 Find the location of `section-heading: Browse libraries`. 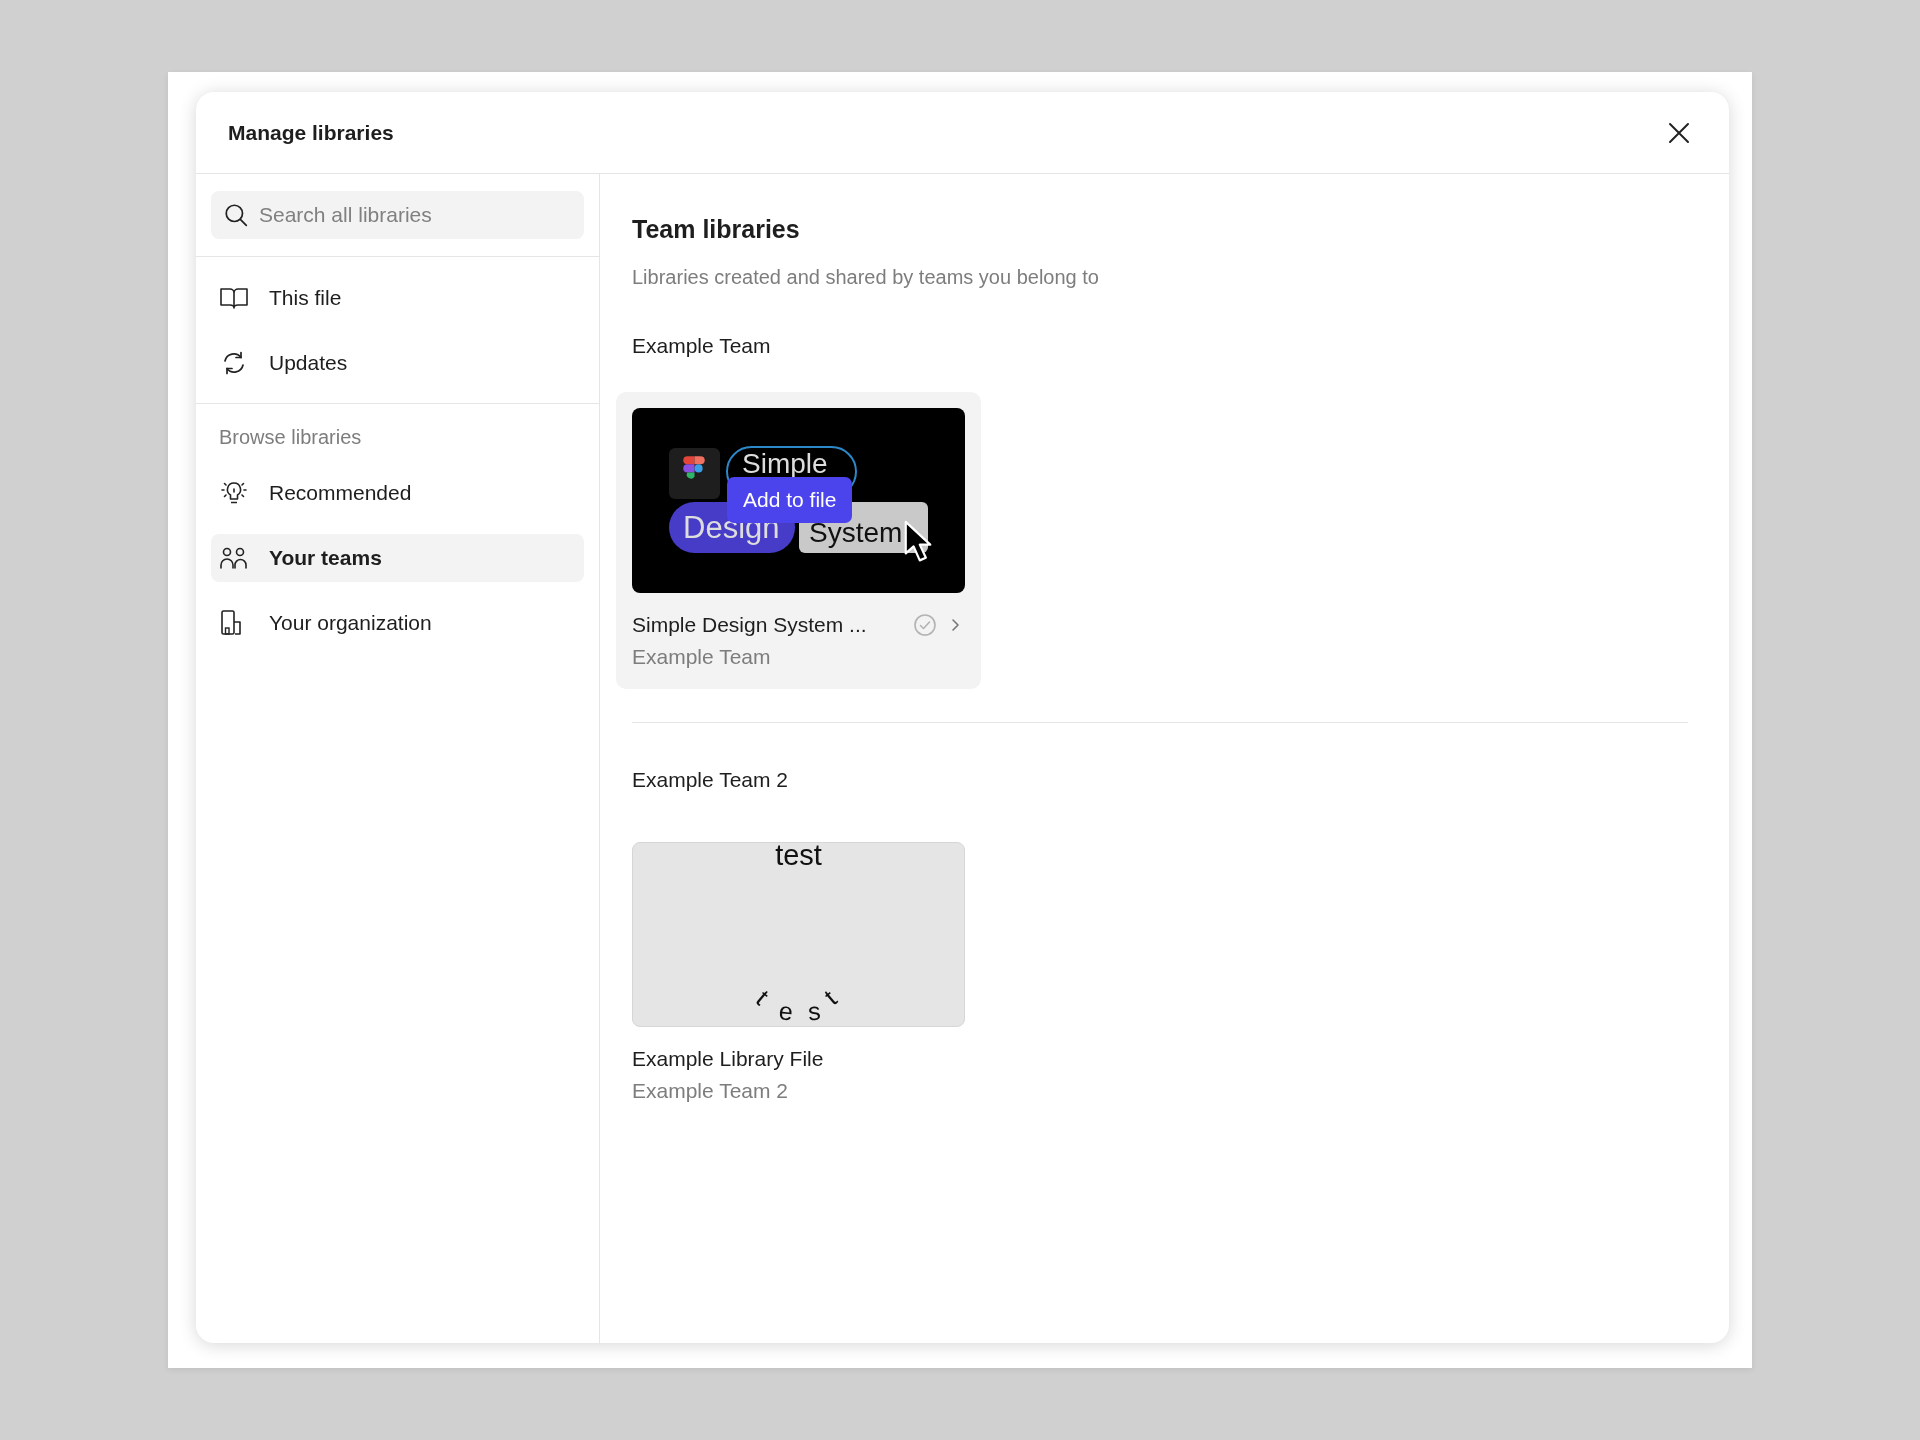

section-heading: Browse libraries is located at coordinates (290, 437).